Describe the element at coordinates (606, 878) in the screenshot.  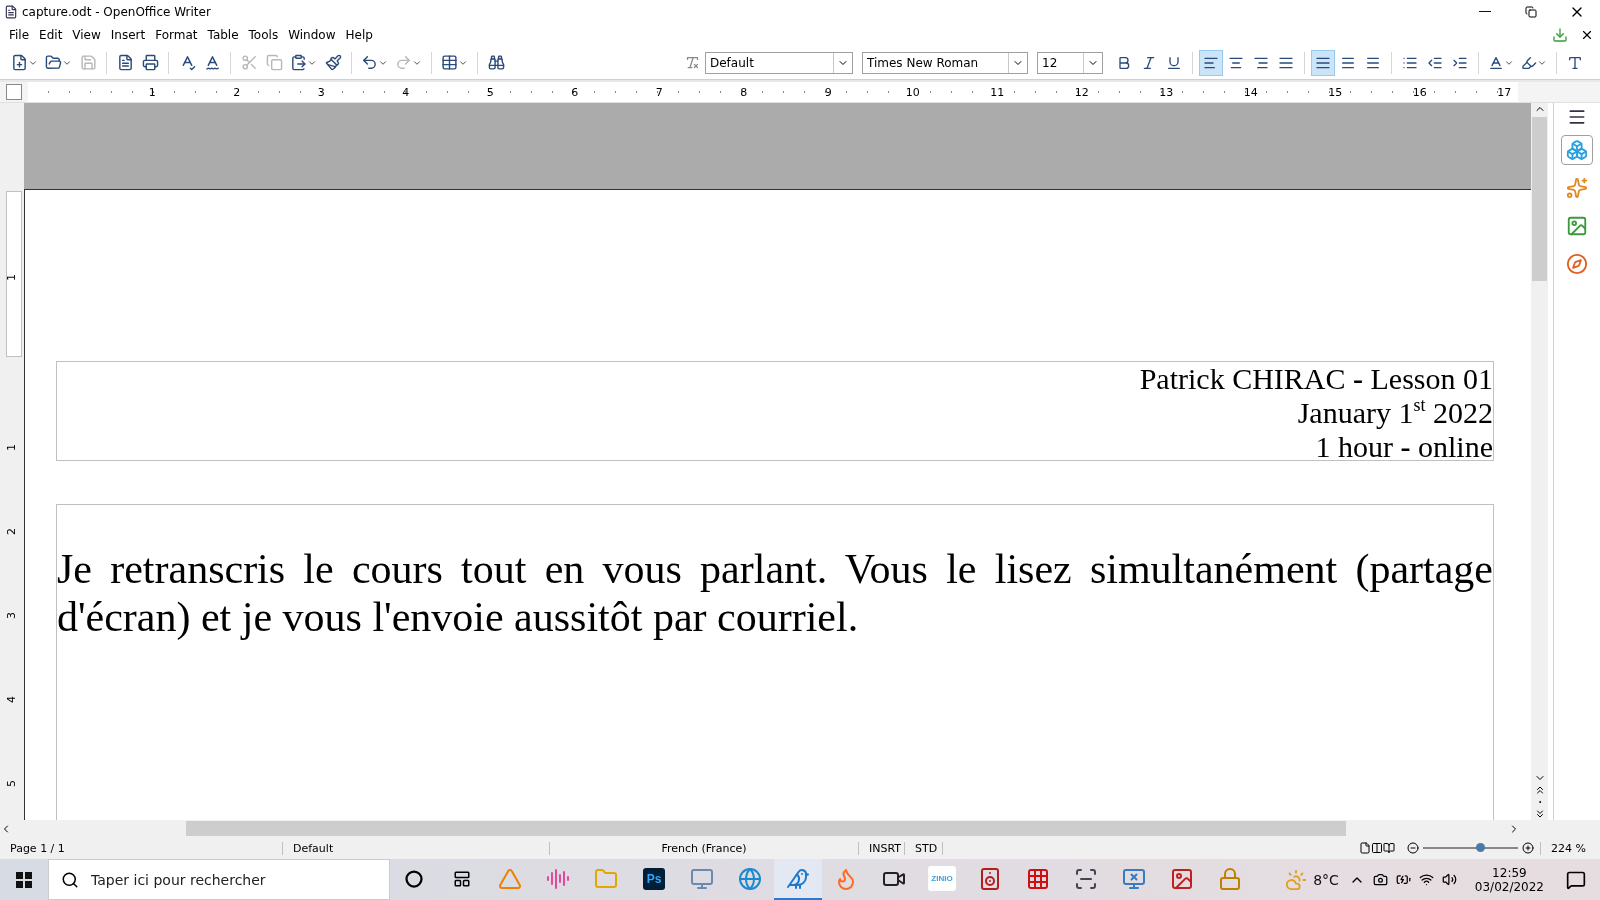
I see `folder-icon` at that location.